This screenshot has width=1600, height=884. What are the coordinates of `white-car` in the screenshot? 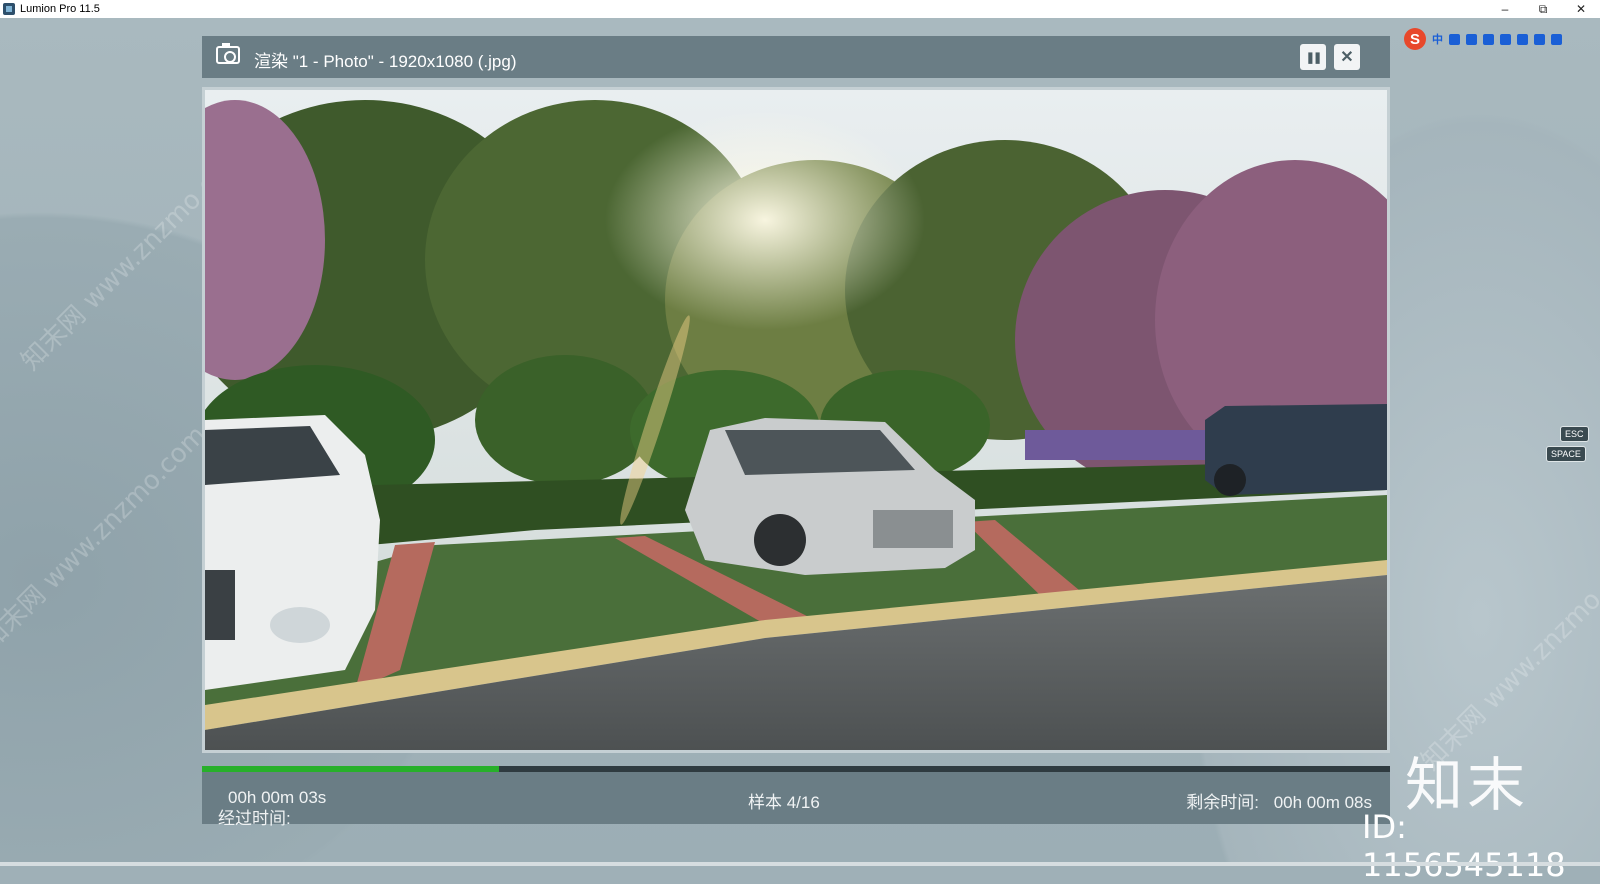 It's located at (292, 552).